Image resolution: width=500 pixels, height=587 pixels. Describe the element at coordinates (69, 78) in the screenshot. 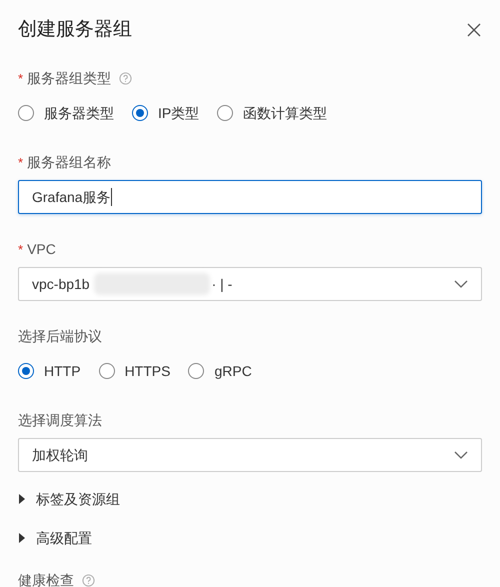

I see `field-label: 服务器组类型` at that location.